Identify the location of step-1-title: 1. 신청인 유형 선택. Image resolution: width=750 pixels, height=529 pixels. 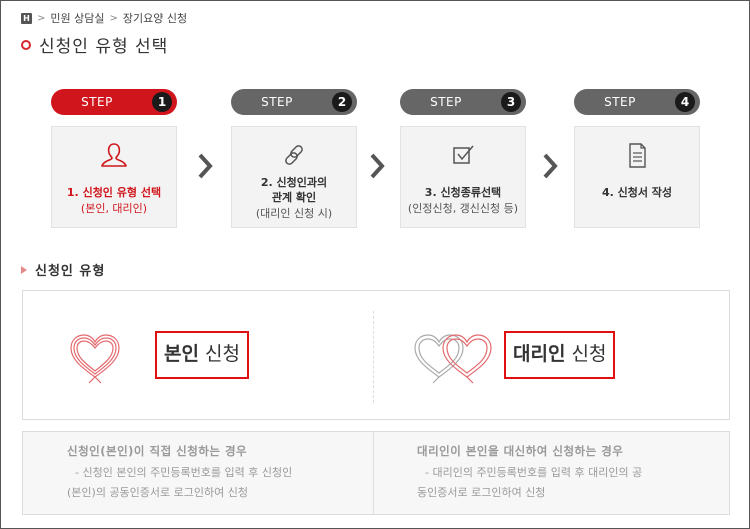
(114, 192).